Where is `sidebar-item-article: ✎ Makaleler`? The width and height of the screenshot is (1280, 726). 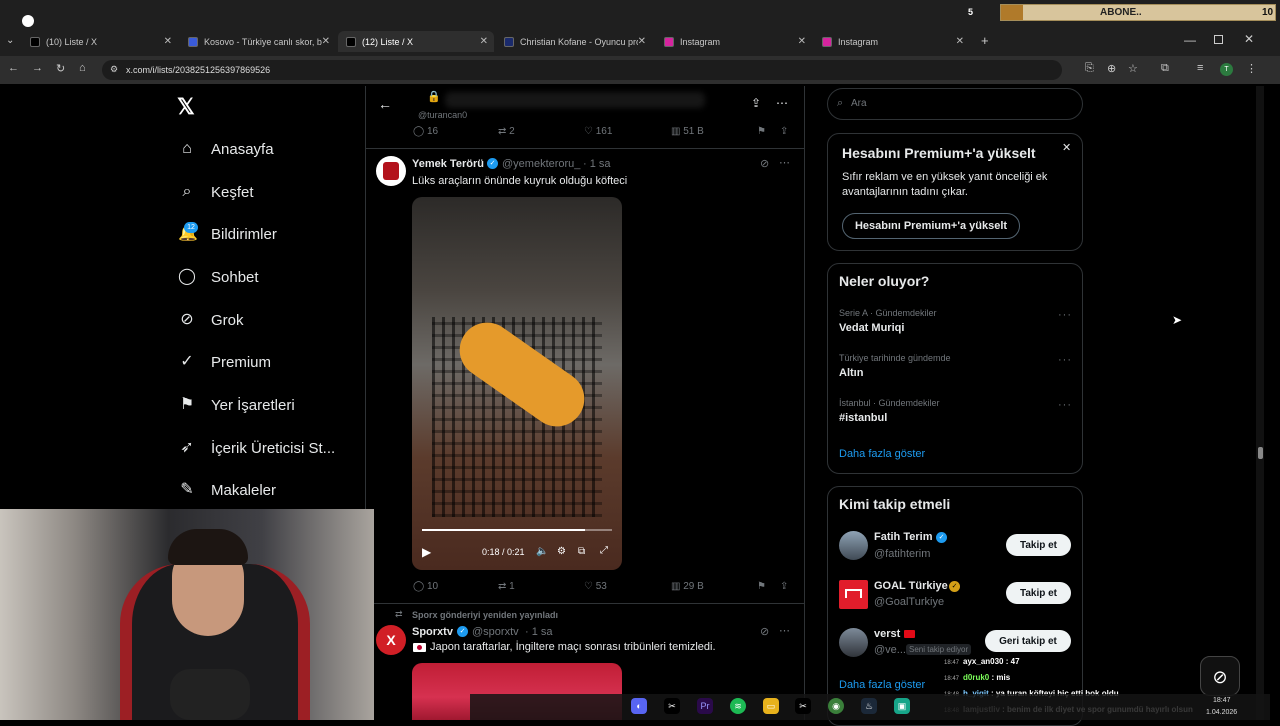 sidebar-item-article: ✎ Makaleler is located at coordinates (227, 490).